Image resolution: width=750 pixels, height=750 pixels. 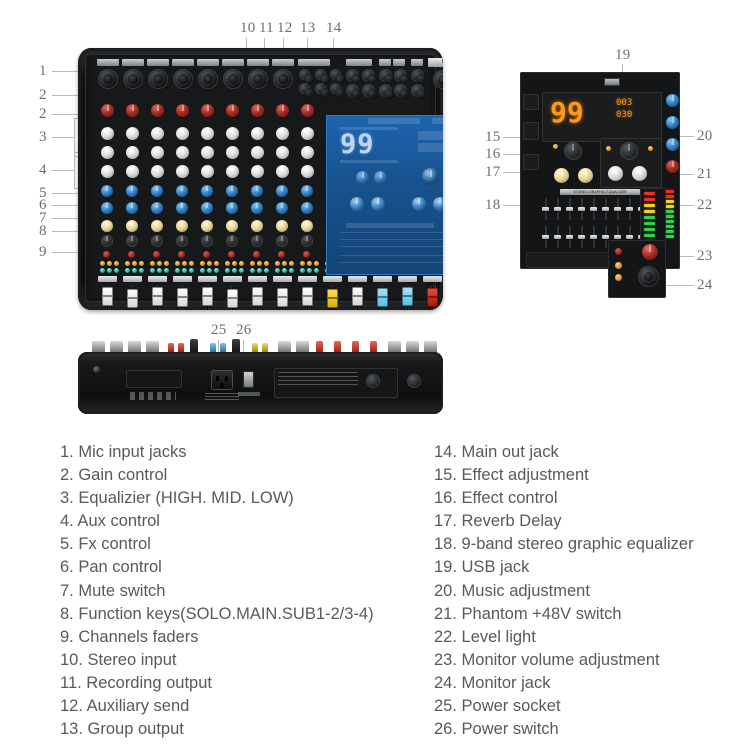 I want to click on return-knob, so click(x=672, y=166).